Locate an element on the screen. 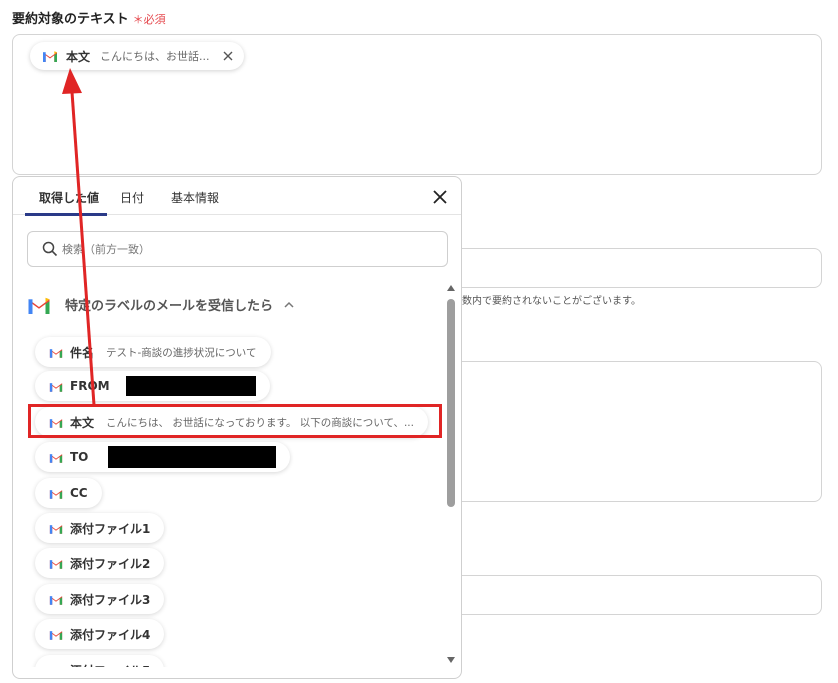 This screenshot has height=683, width=838. item-key: 添付ファイル5 is located at coordinates (110, 665).